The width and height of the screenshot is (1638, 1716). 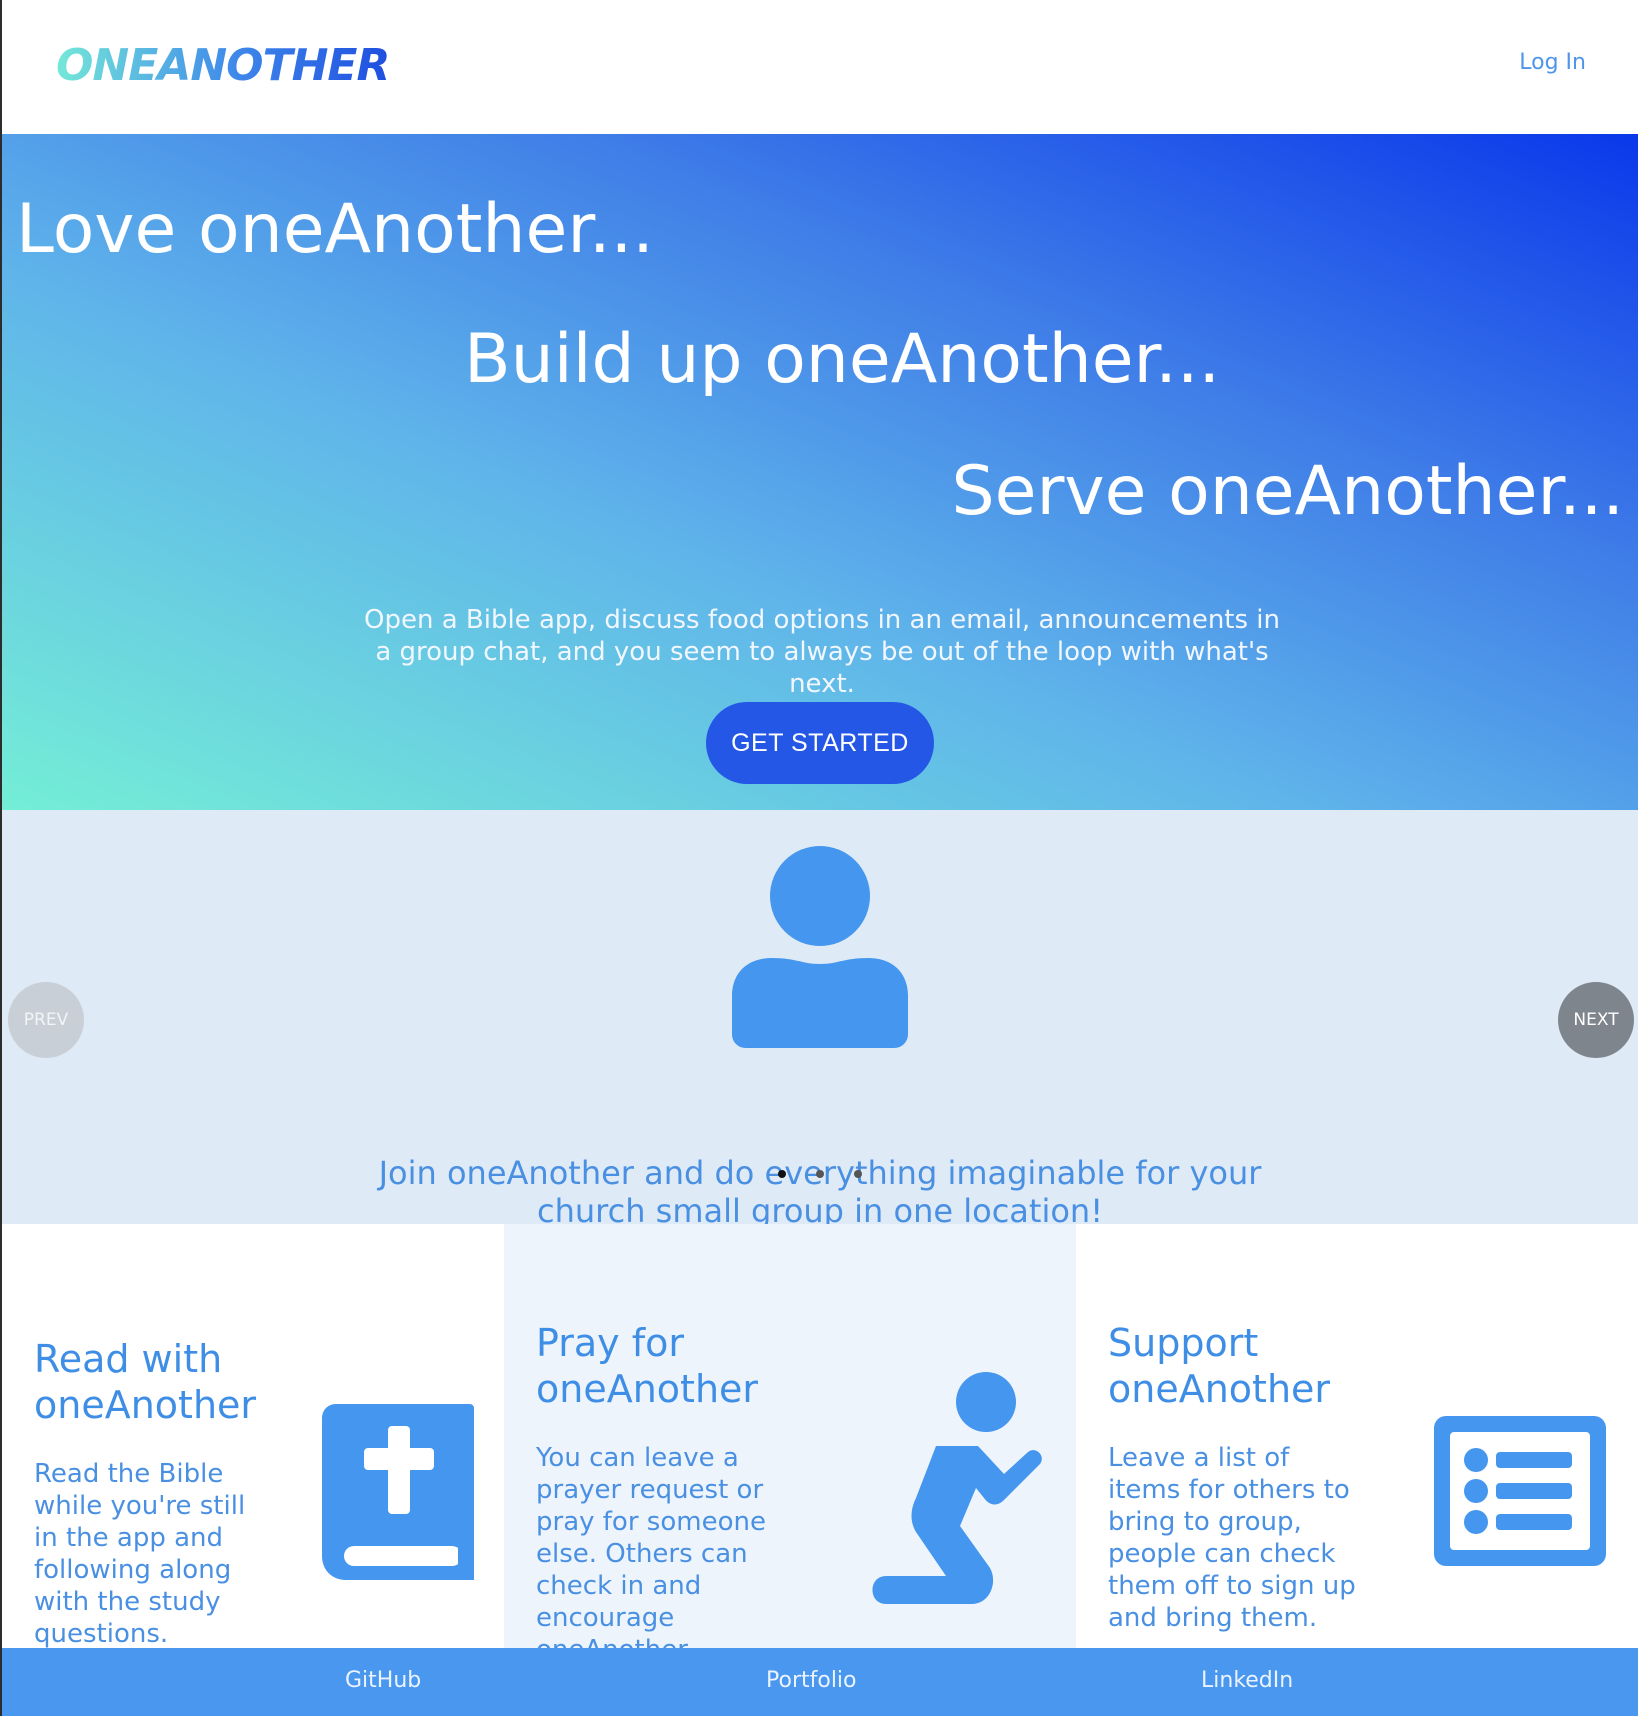 What do you see at coordinates (820, 947) in the screenshot?
I see `person-icon` at bounding box center [820, 947].